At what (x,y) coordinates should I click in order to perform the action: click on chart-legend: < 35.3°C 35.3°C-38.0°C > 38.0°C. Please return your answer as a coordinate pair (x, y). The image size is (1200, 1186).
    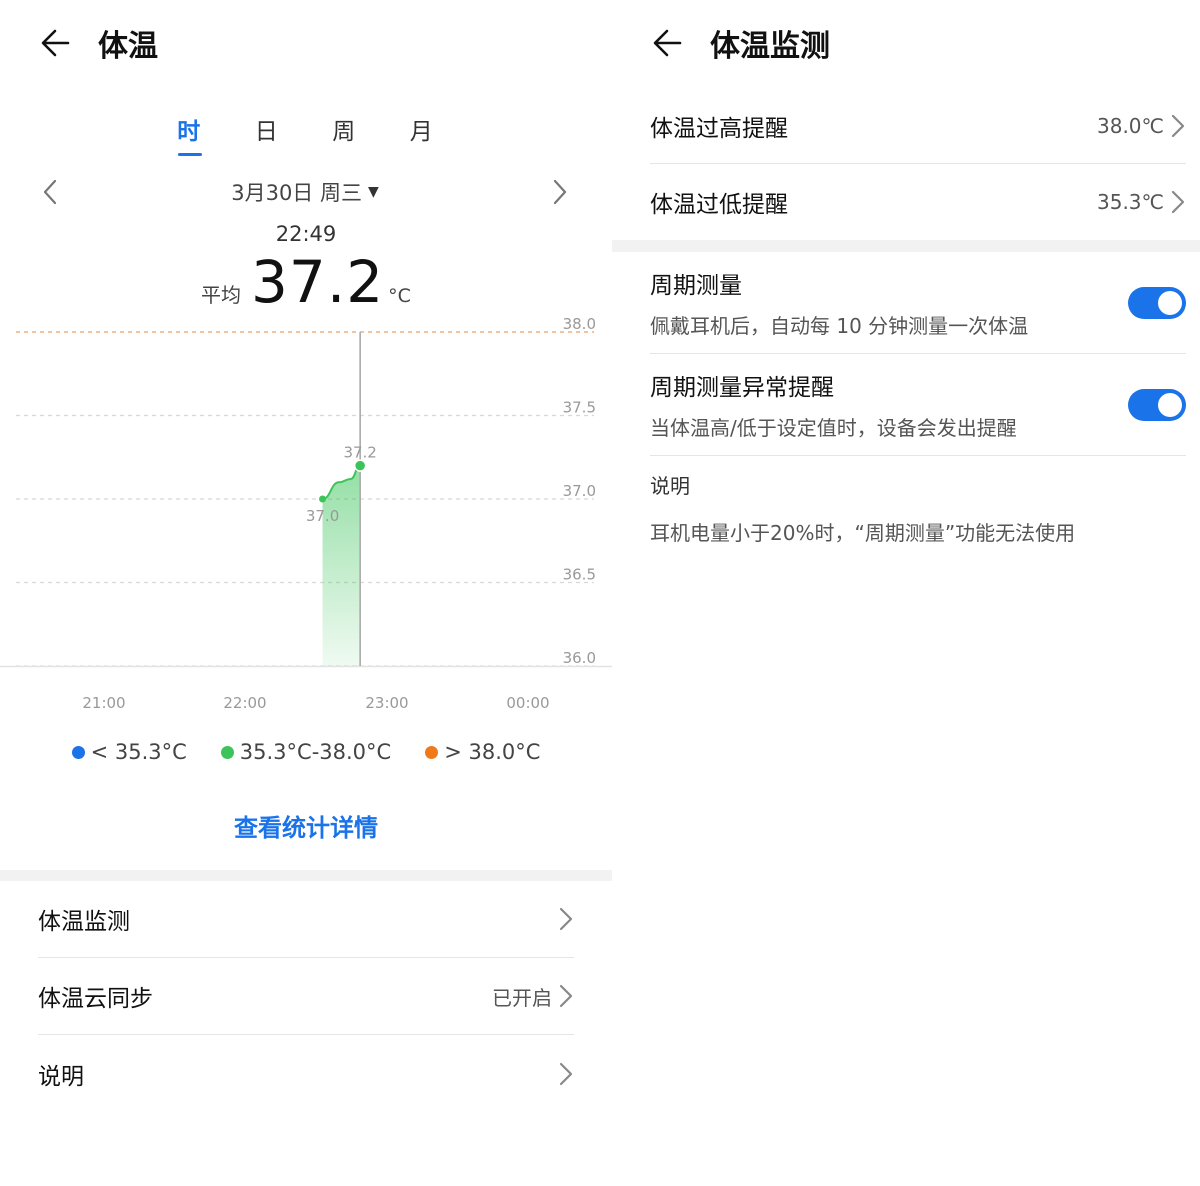
    Looking at the image, I should click on (306, 752).